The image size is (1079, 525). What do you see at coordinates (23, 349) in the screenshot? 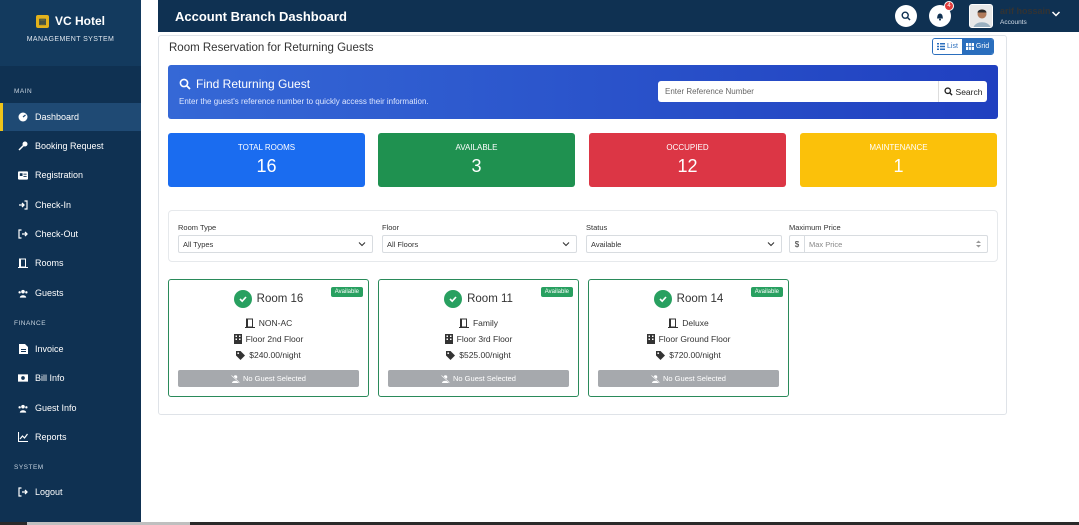
I see `invoice-icon` at bounding box center [23, 349].